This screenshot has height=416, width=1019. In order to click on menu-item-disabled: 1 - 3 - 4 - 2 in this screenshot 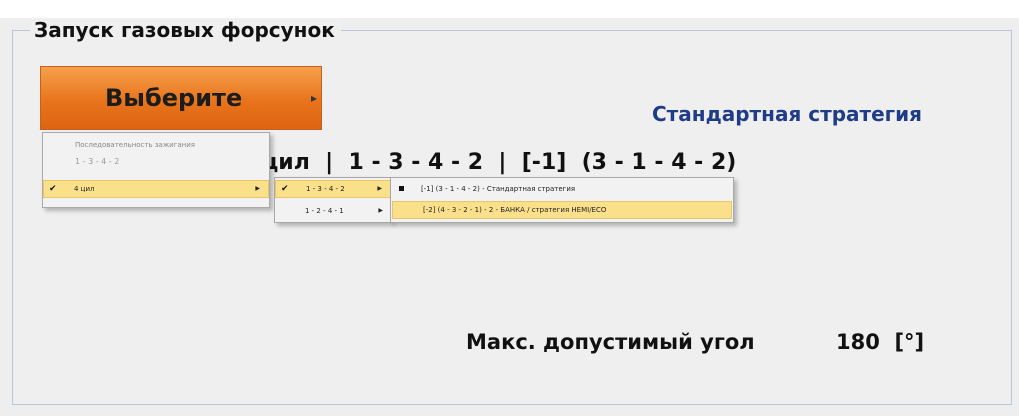, I will do `click(97, 161)`.